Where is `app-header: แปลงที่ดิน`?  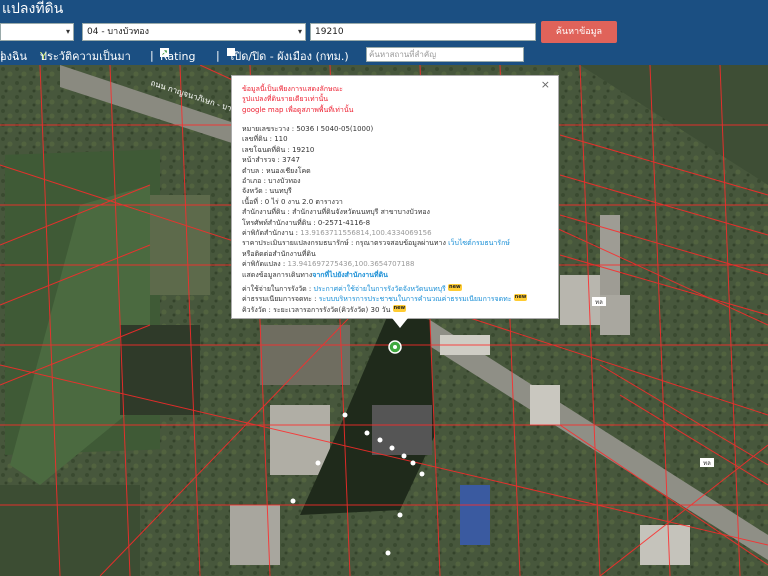
app-header: แปลงที่ดิน is located at coordinates (384, 9).